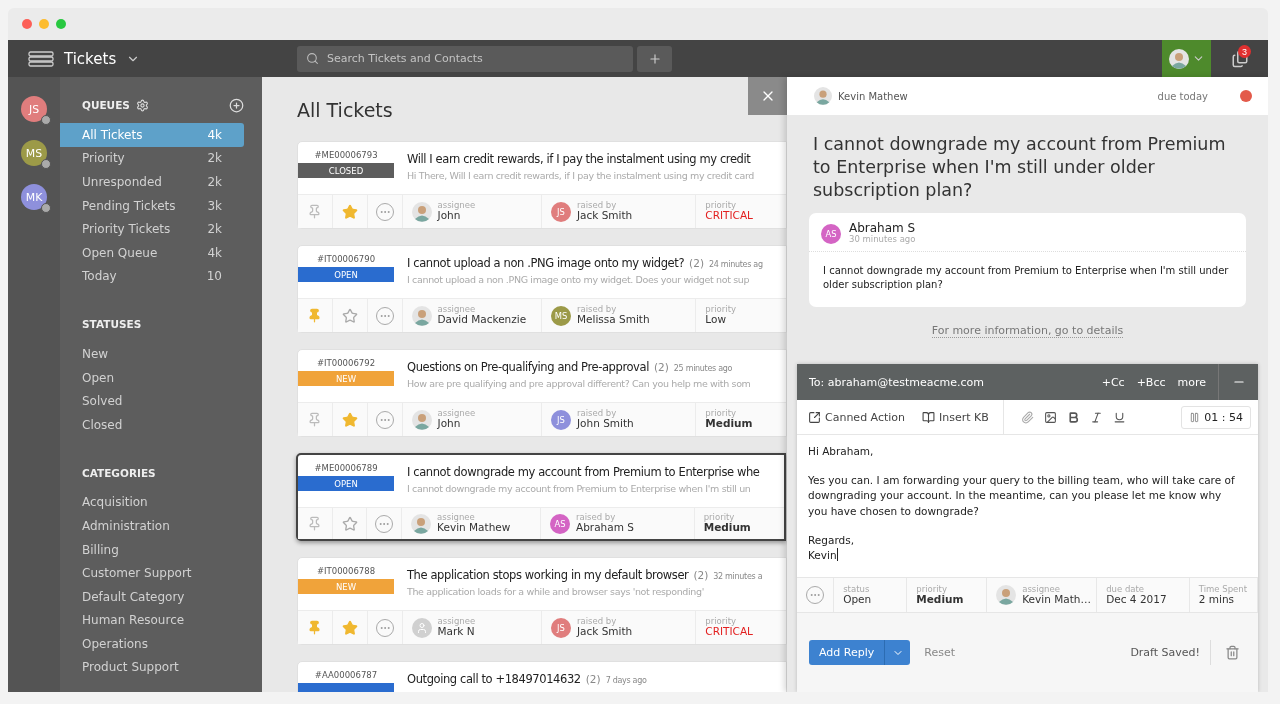 Image resolution: width=1280 pixels, height=704 pixels. Describe the element at coordinates (882, 240) in the screenshot. I see `message-time: 30 minutes ago` at that location.